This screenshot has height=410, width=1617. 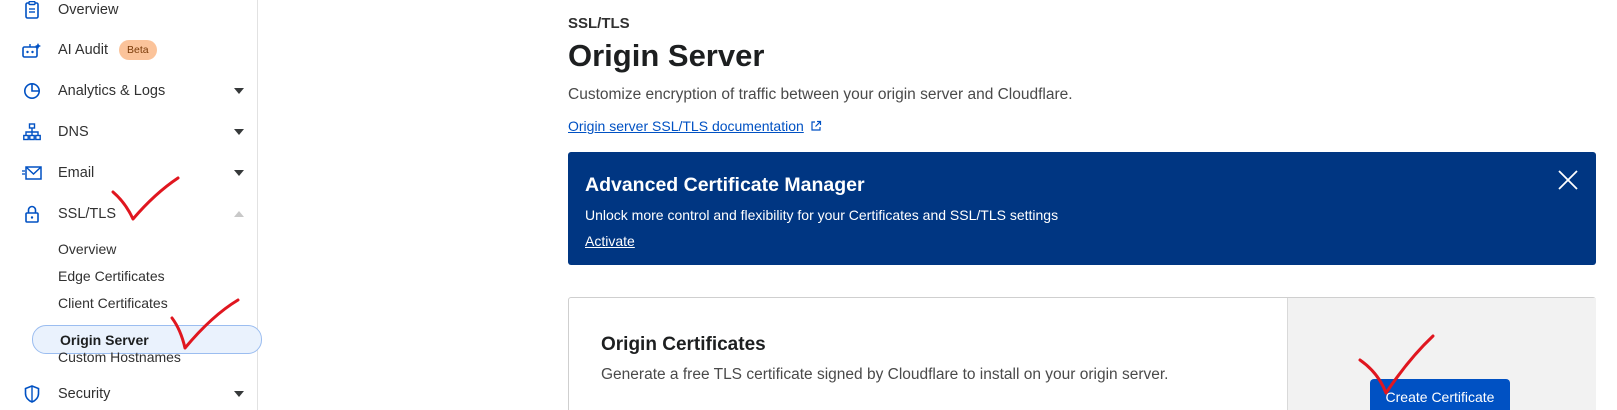 I want to click on sidebar-subitem-custom-hostnames: Custom Hostnames, so click(x=119, y=357).